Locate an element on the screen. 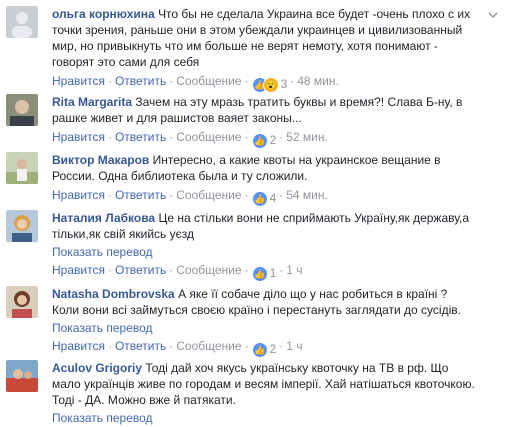  comment-actions: Нравится · Ответить · Сообщение · 👍😮 3 · 48 мин. is located at coordinates (195, 83).